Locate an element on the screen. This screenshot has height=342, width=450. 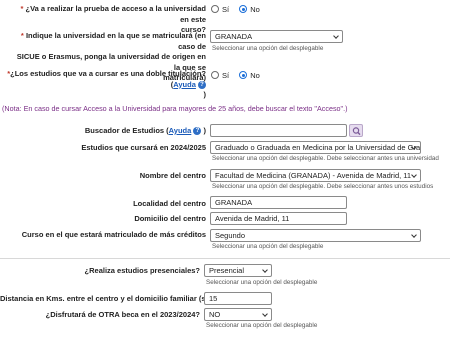
localidad-input: GRANADA is located at coordinates (278, 202).